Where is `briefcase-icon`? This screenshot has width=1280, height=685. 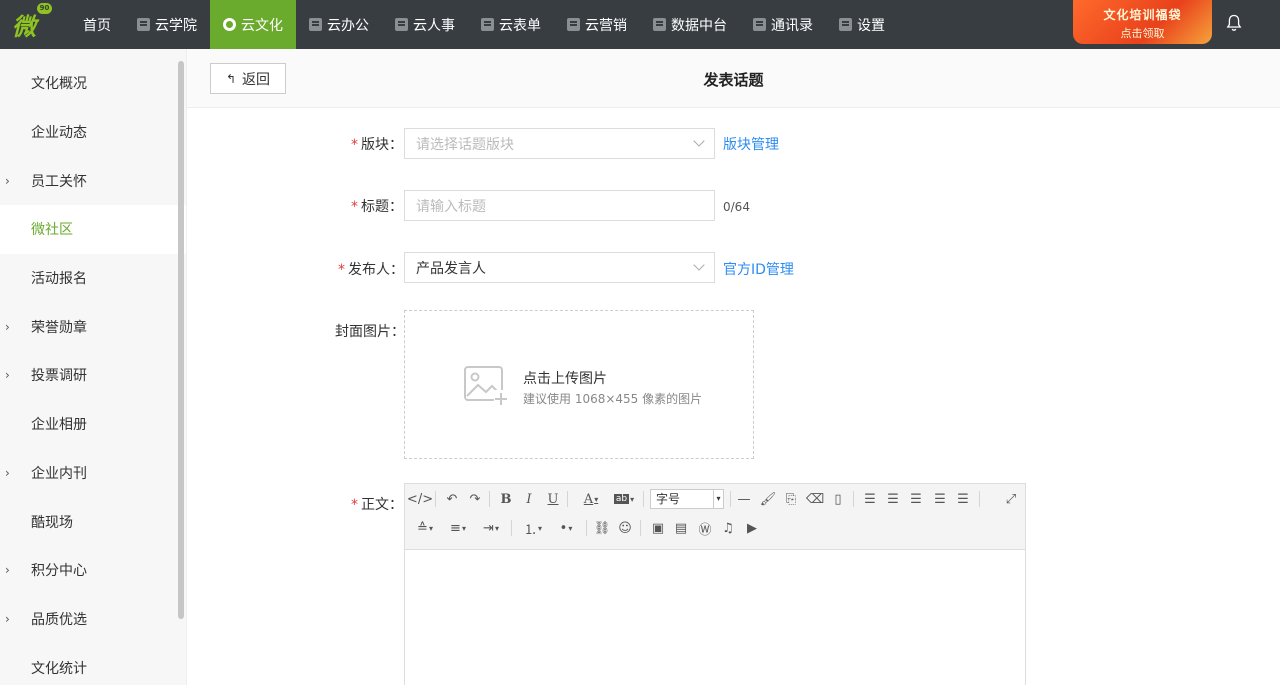 briefcase-icon is located at coordinates (315, 24).